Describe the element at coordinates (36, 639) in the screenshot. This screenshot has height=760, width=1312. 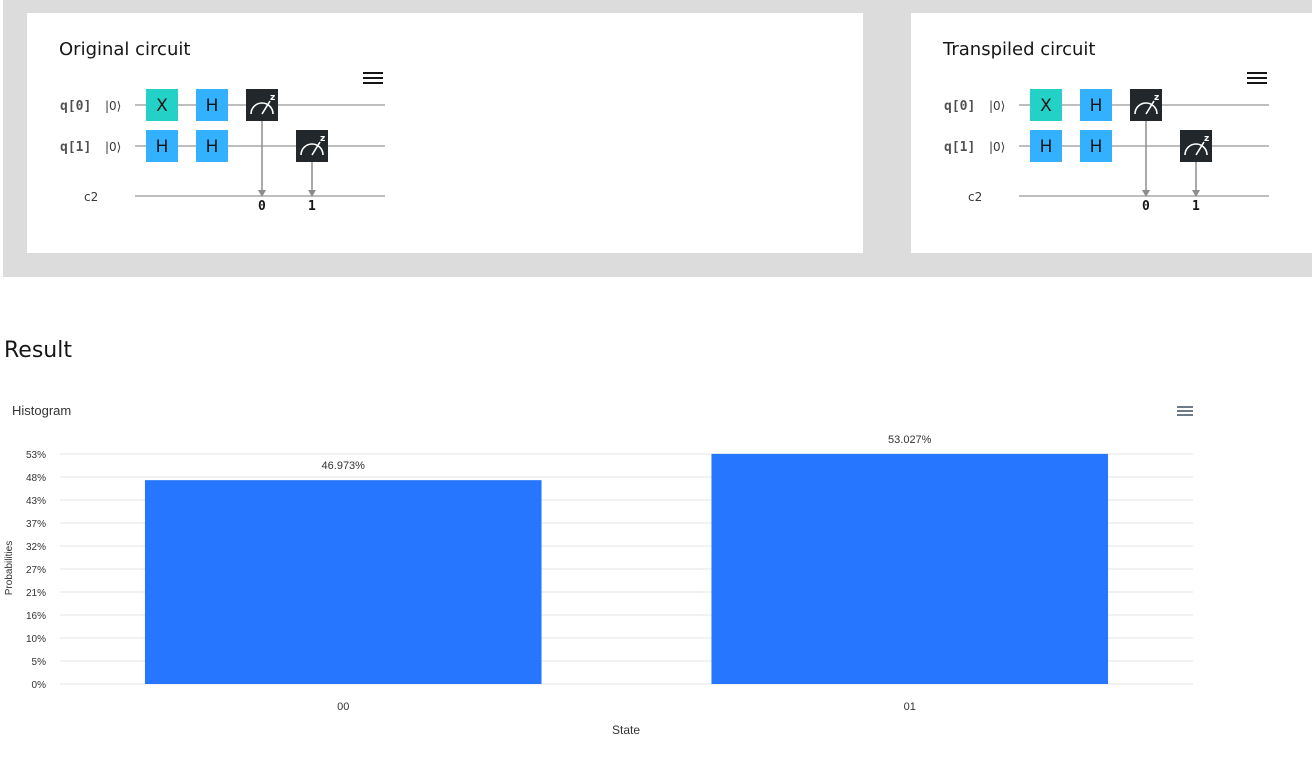
I see `y-tick-label: 10%` at that location.